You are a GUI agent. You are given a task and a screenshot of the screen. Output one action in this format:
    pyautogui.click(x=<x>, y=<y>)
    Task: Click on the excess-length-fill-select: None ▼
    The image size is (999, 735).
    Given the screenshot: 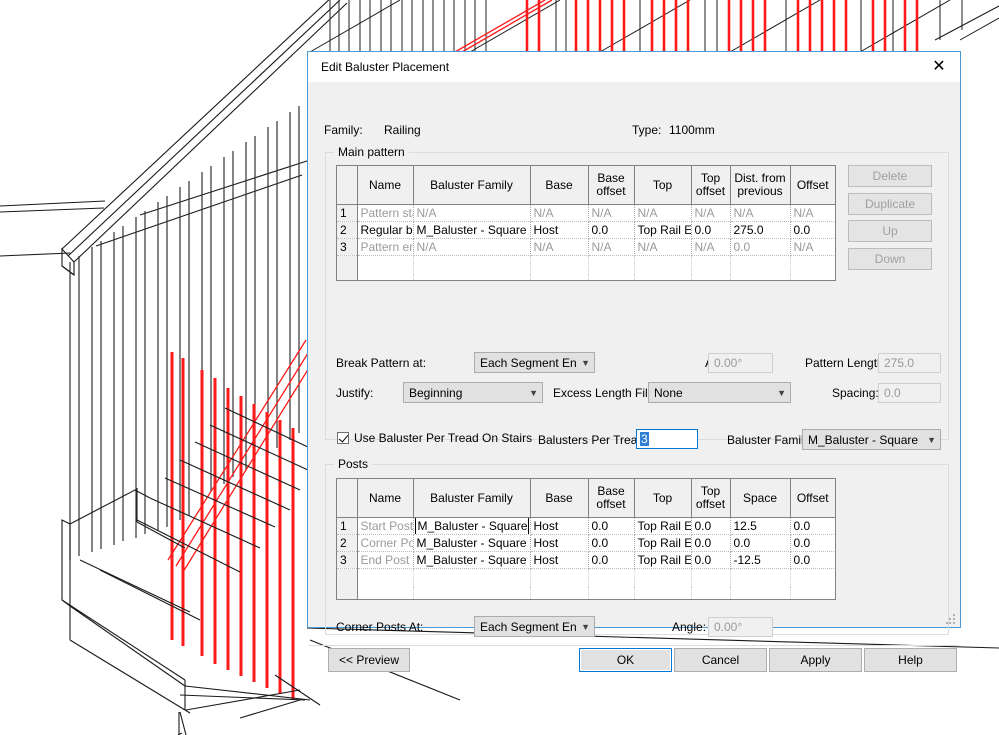 What is the action you would take?
    pyautogui.click(x=719, y=392)
    